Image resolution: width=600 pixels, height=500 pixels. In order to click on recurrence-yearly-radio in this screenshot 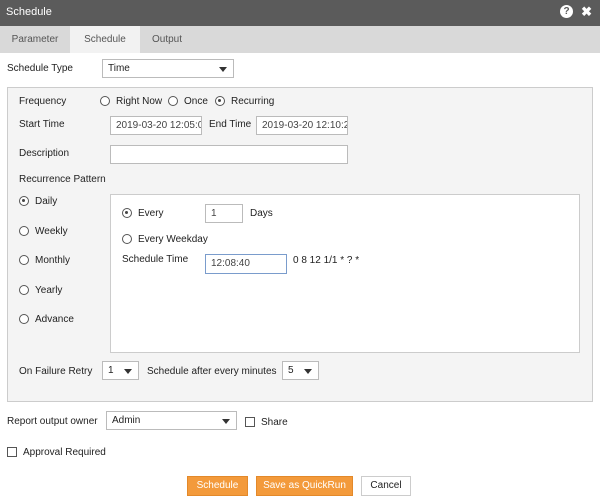, I will do `click(24, 290)`.